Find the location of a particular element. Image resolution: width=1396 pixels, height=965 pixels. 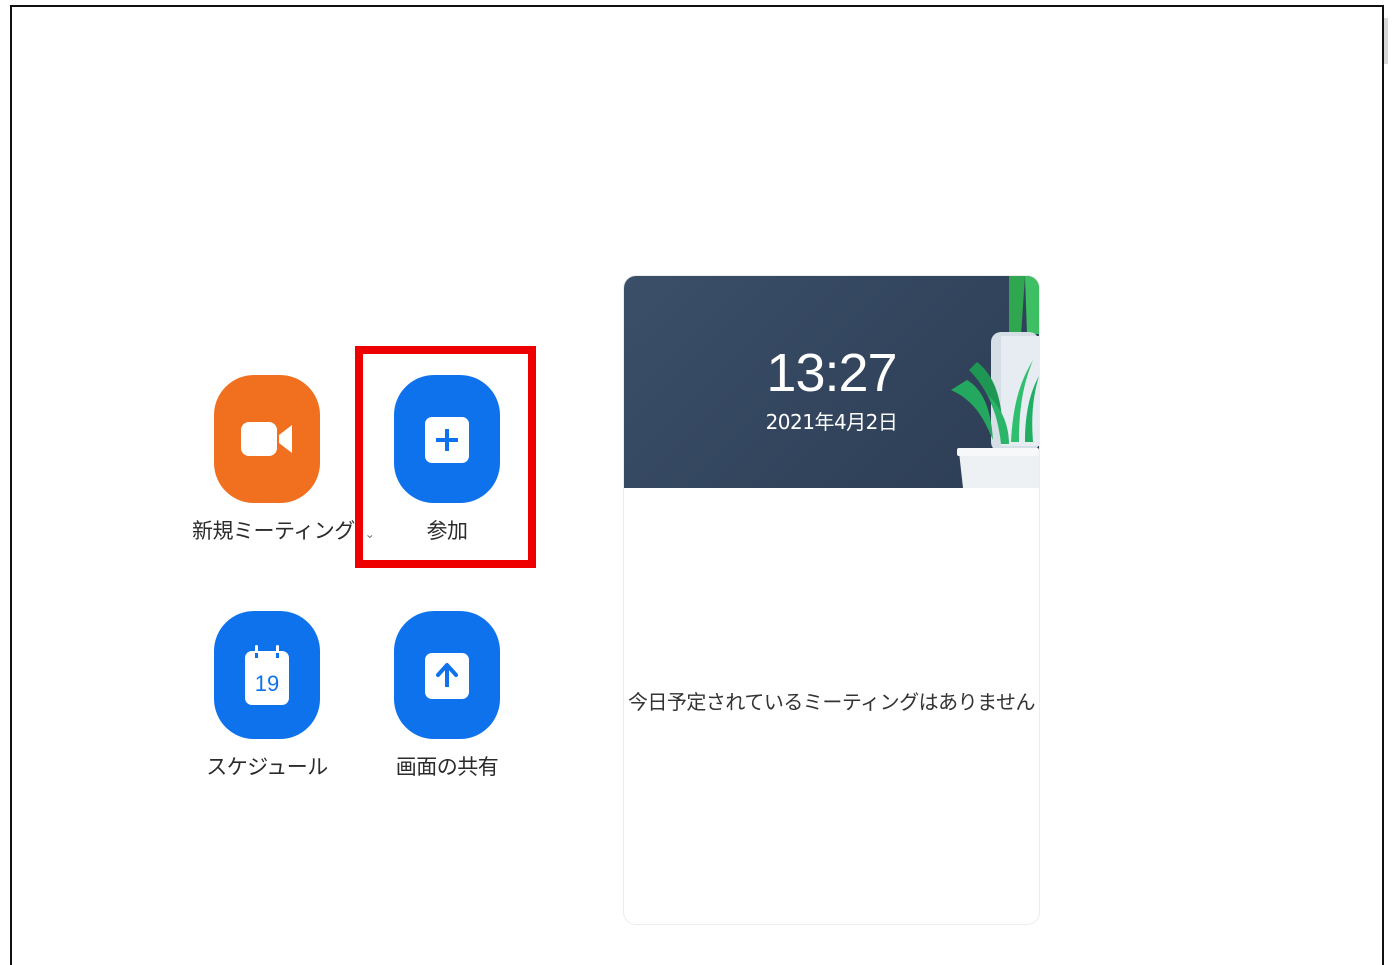

calendar-icon: 19 is located at coordinates (267, 675).